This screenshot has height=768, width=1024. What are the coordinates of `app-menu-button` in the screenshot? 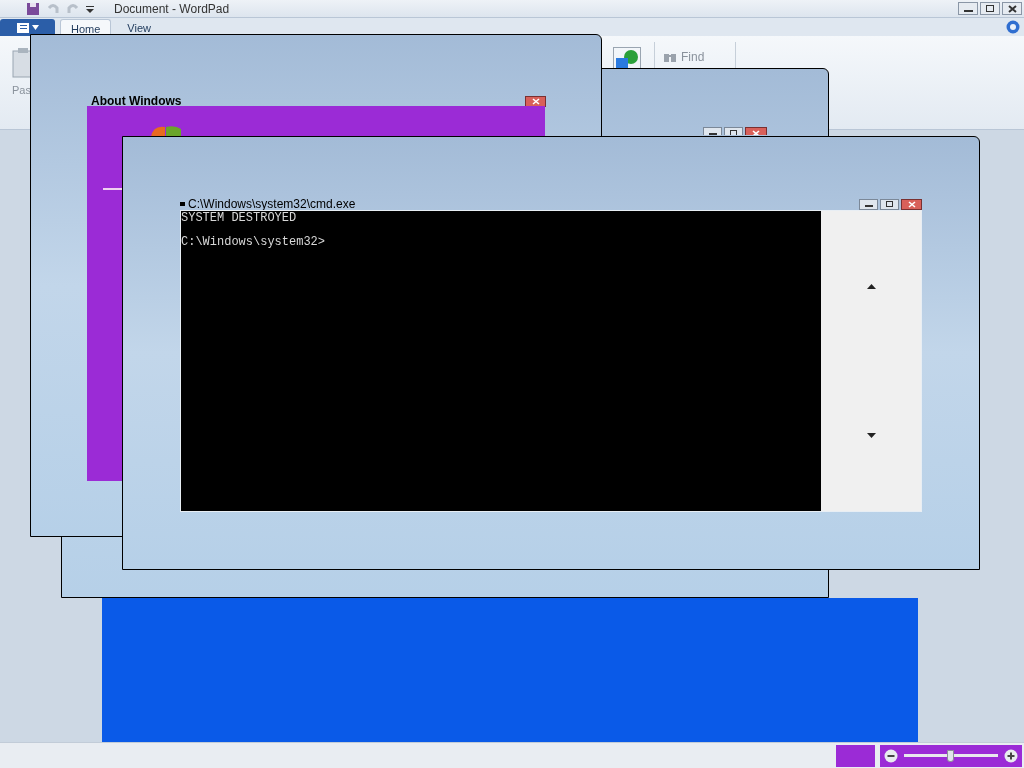 It's located at (27, 27).